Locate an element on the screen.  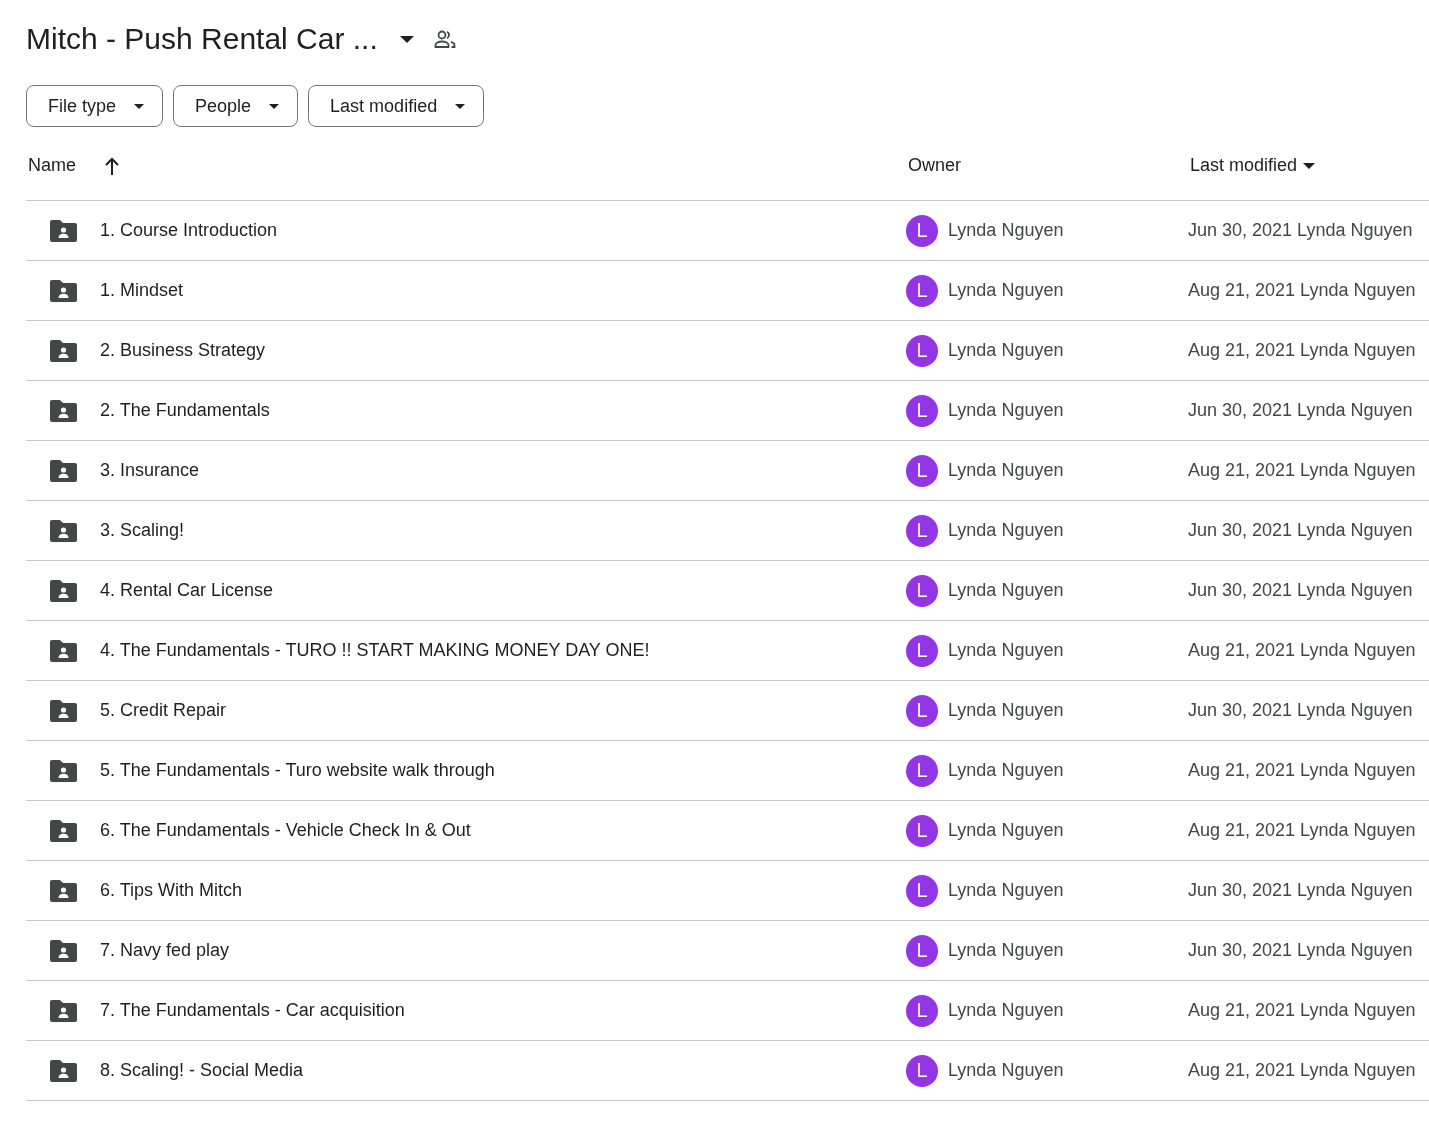
folder-name: 8. Scaling! - Social Media is located at coordinates (202, 1070).